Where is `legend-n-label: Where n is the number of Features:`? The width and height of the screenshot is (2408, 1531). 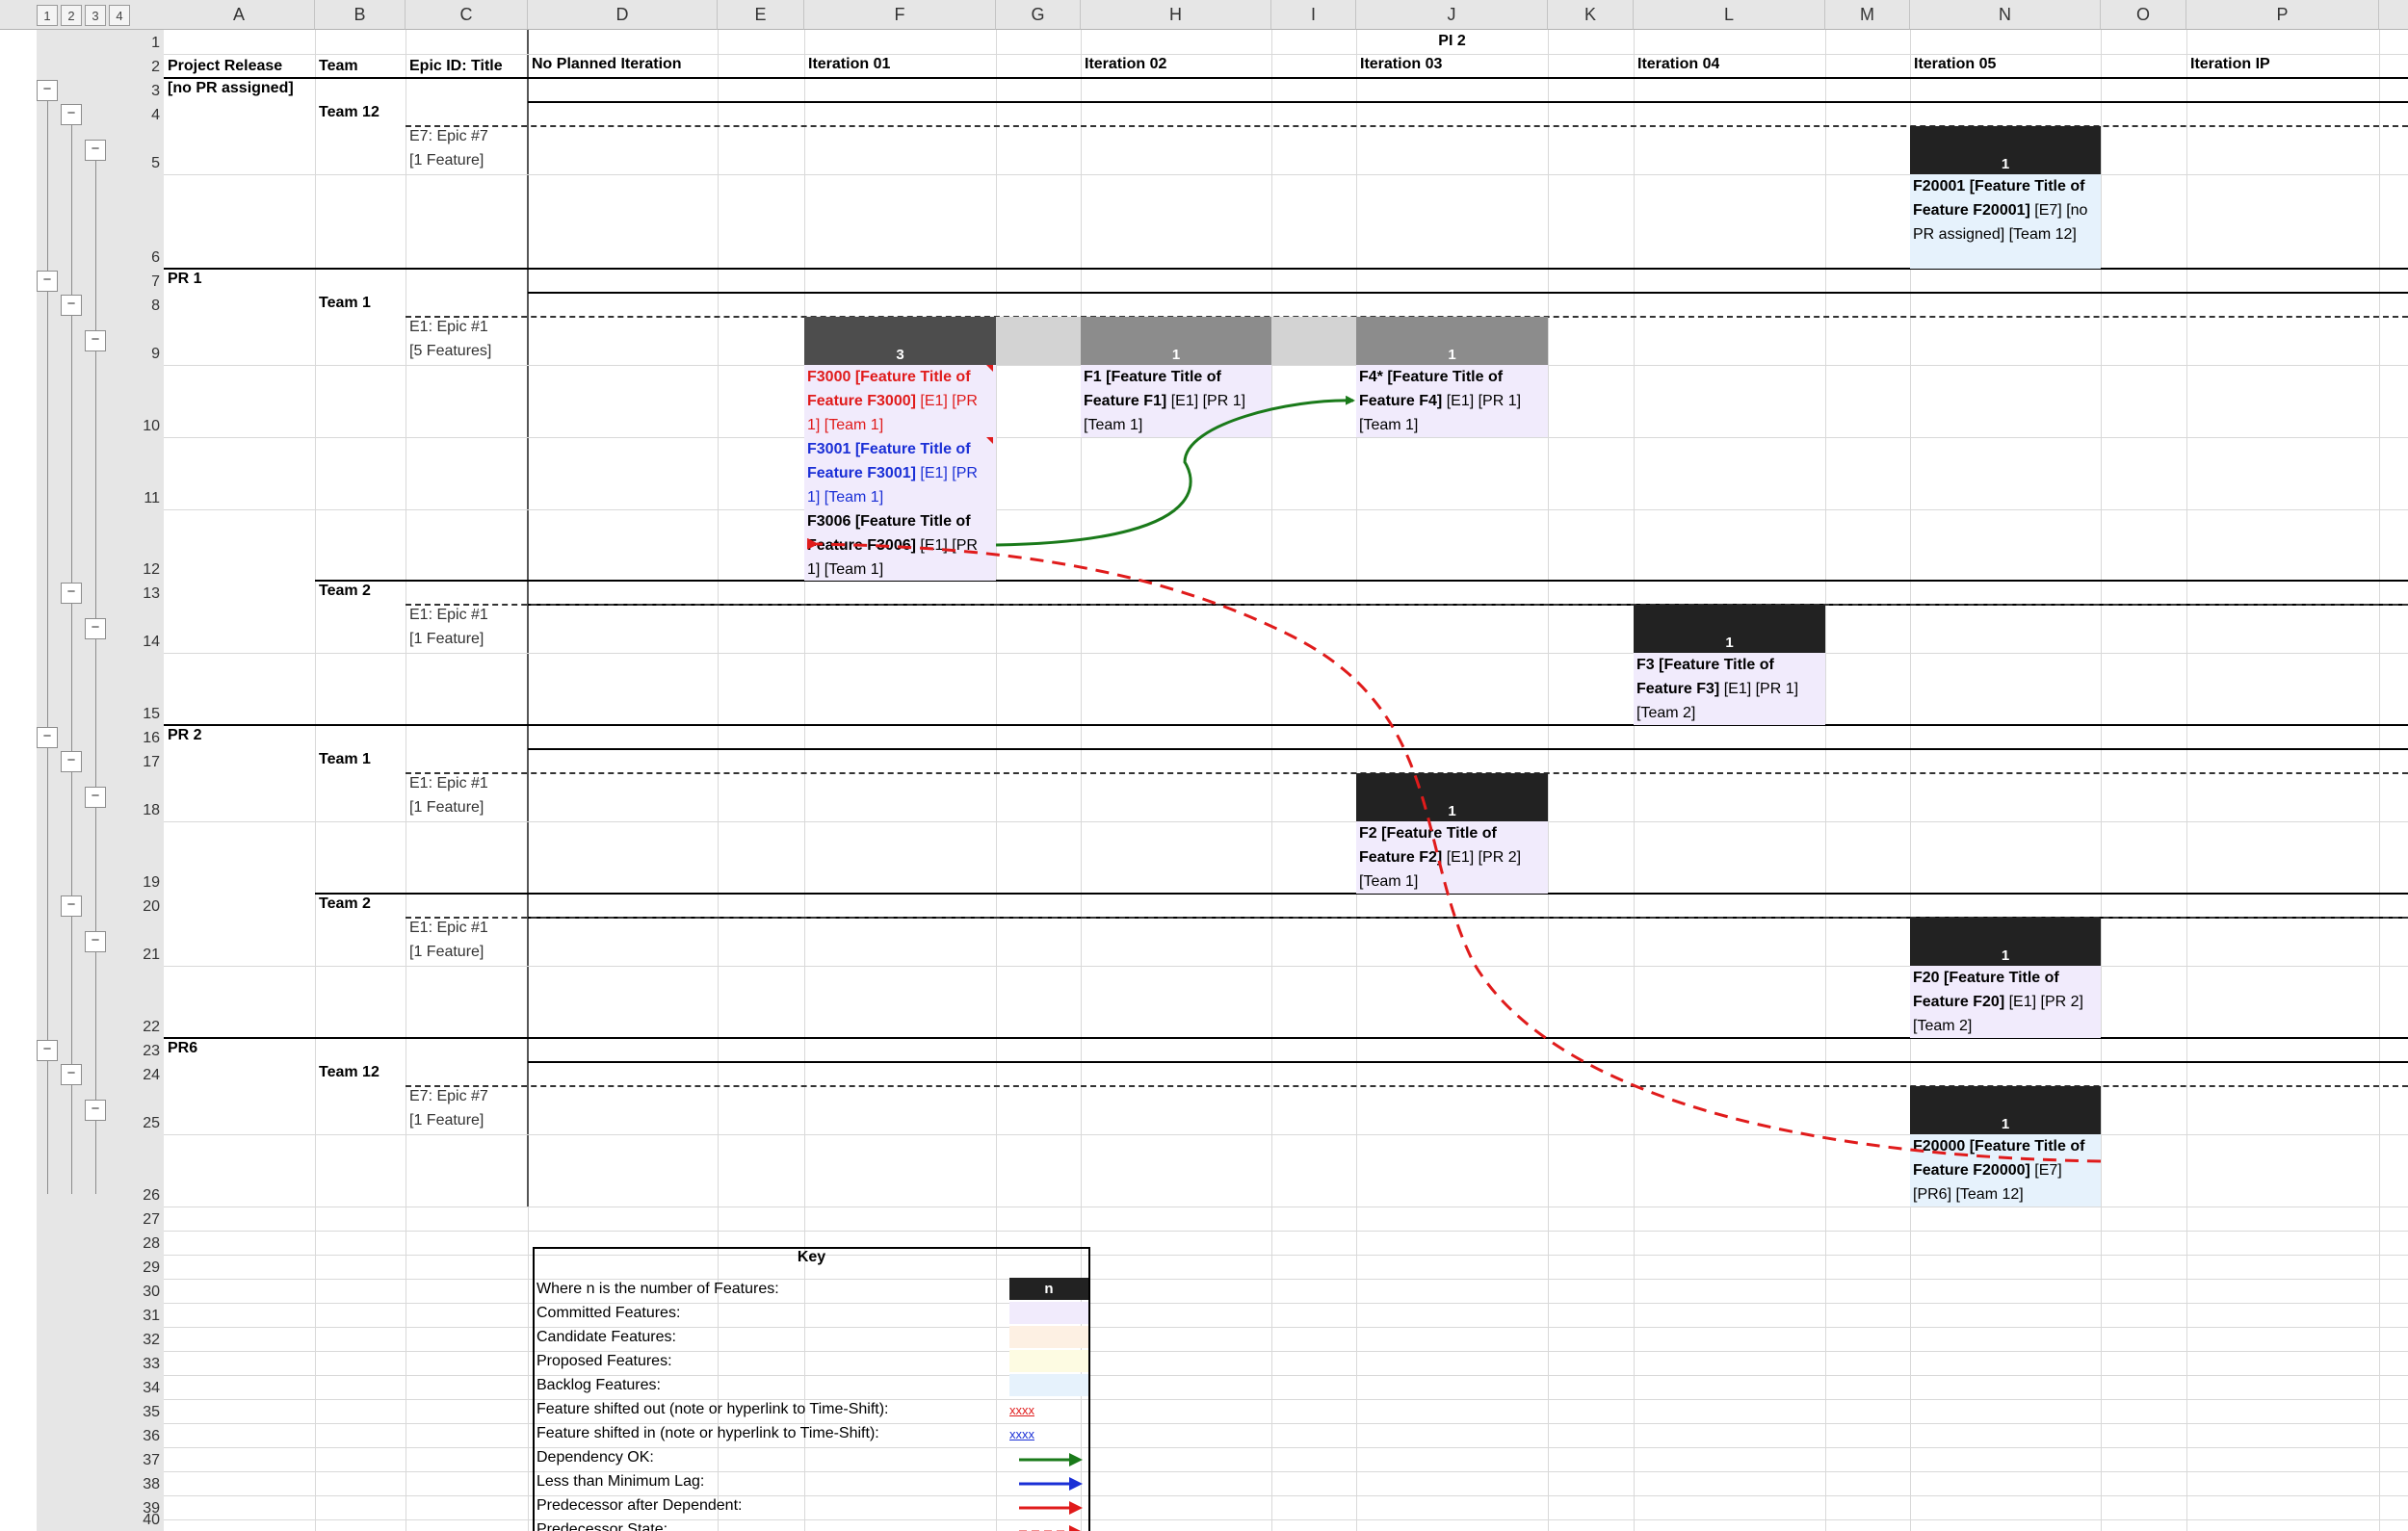
legend-n-label: Where n is the number of Features: is located at coordinates (658, 1289).